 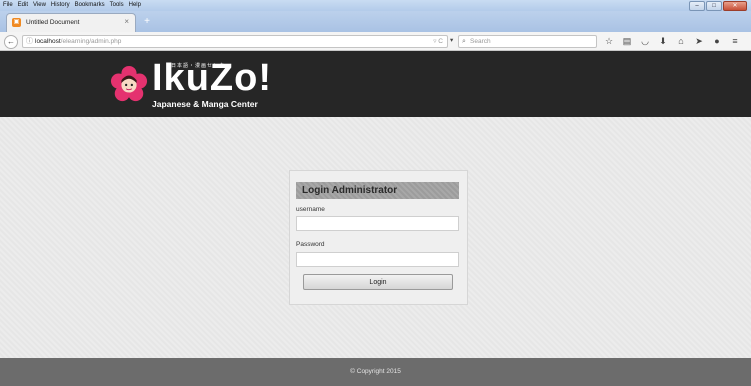 What do you see at coordinates (627, 41) in the screenshot?
I see `reading-list-icon: ▤` at bounding box center [627, 41].